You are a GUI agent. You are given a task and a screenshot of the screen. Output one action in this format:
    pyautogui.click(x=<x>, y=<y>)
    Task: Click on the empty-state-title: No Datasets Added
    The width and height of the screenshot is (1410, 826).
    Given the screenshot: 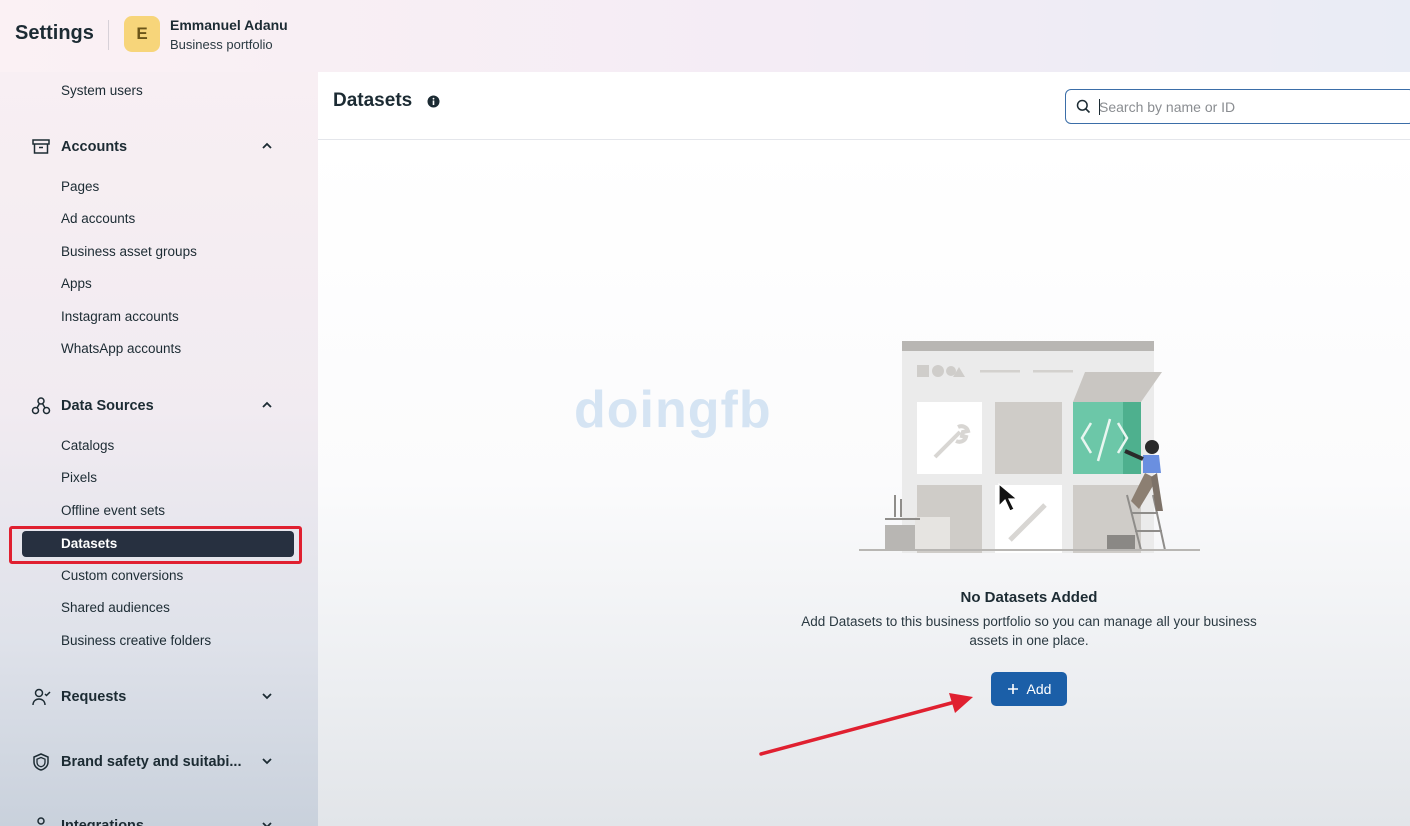 What is the action you would take?
    pyautogui.click(x=1029, y=597)
    